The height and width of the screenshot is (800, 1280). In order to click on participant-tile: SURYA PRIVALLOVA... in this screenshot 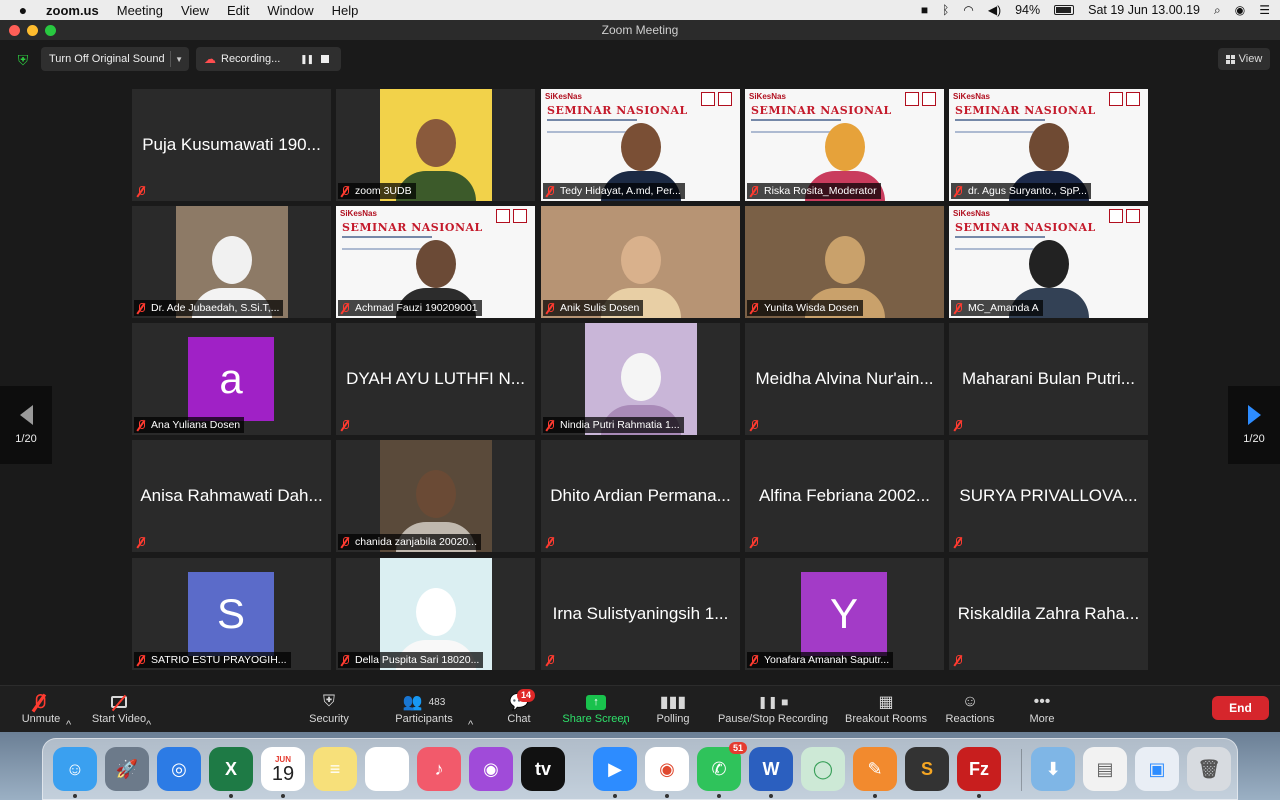, I will do `click(1048, 496)`.